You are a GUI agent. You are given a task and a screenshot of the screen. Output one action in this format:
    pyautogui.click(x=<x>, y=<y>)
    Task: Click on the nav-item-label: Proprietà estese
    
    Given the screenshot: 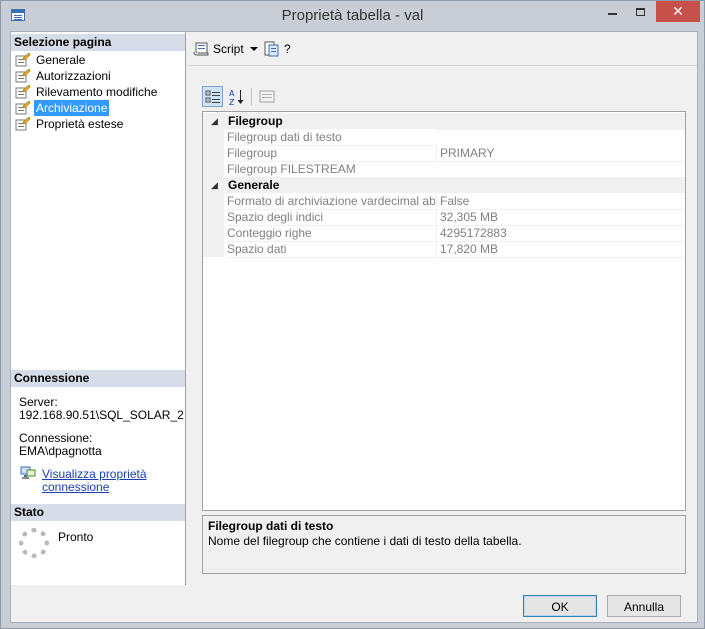 What is the action you would take?
    pyautogui.click(x=80, y=124)
    